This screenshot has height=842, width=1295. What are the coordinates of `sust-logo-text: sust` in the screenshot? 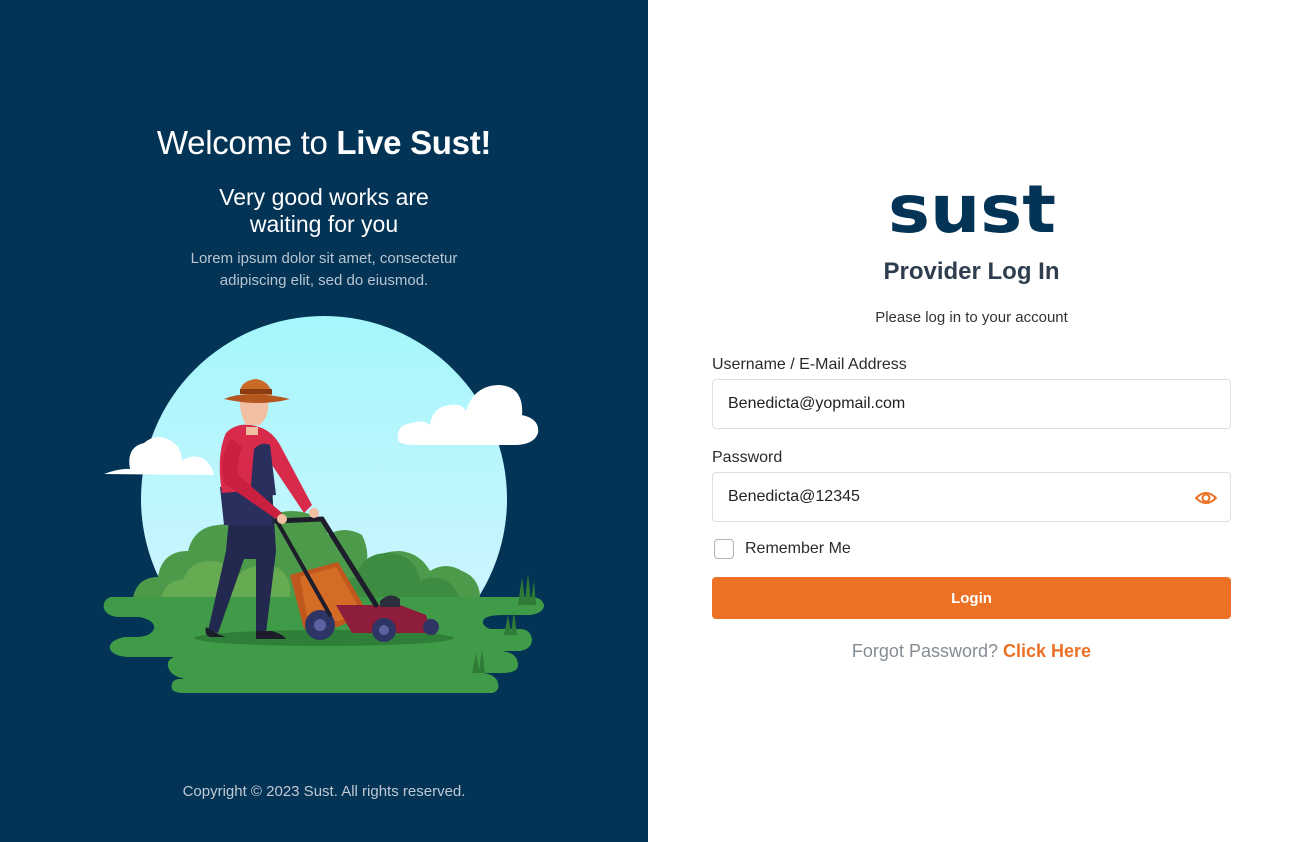 It's located at (972, 209).